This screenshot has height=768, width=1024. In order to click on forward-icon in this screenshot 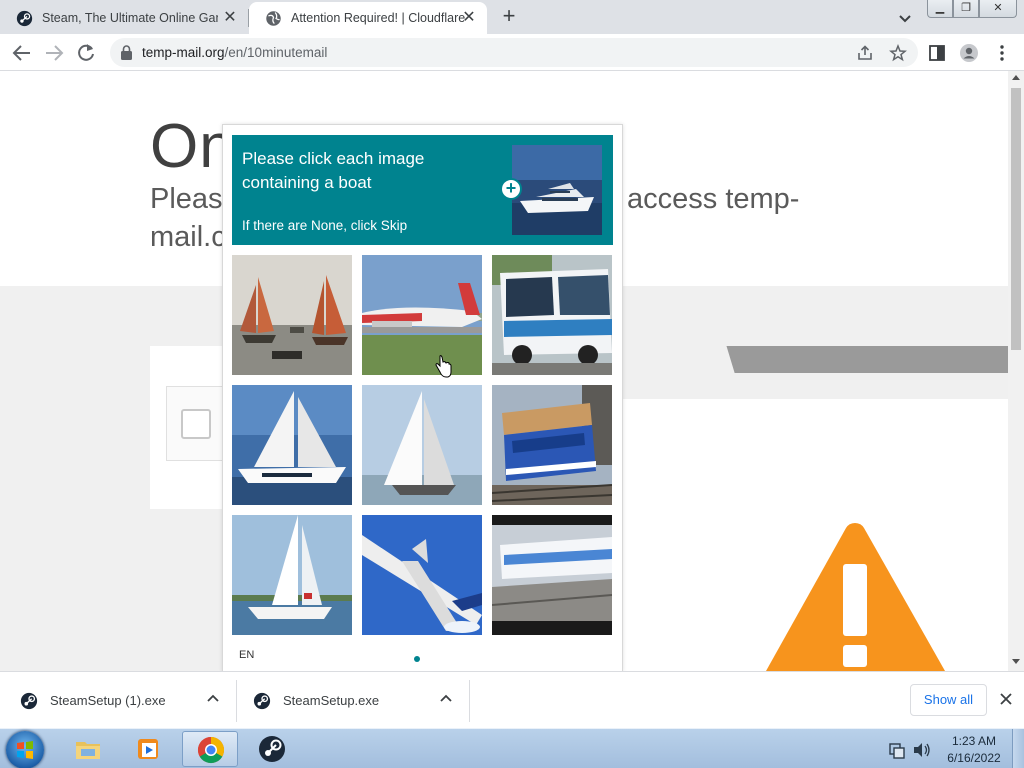, I will do `click(54, 53)`.